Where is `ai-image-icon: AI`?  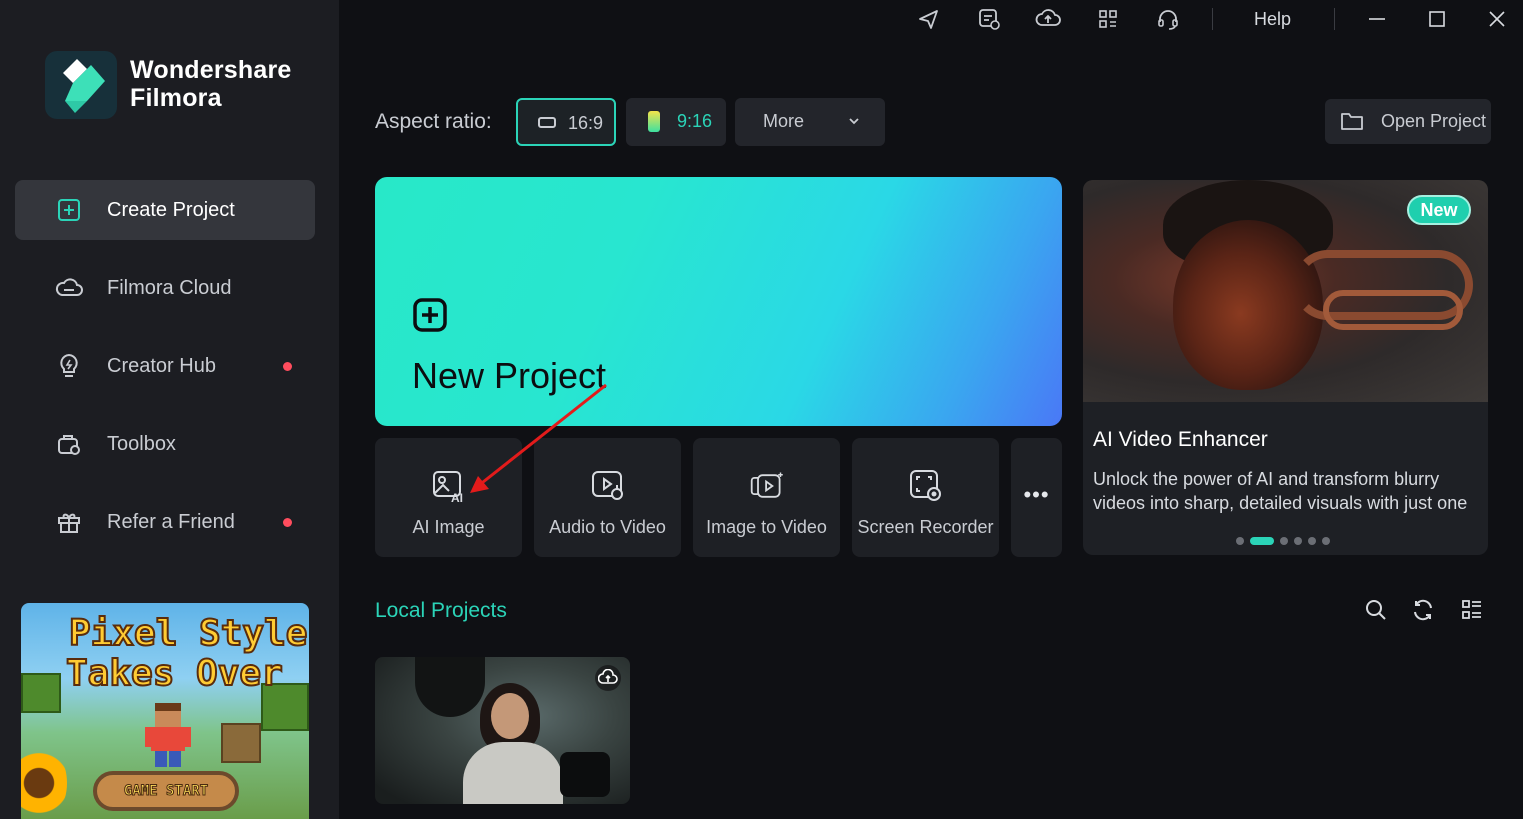 ai-image-icon: AI is located at coordinates (449, 486).